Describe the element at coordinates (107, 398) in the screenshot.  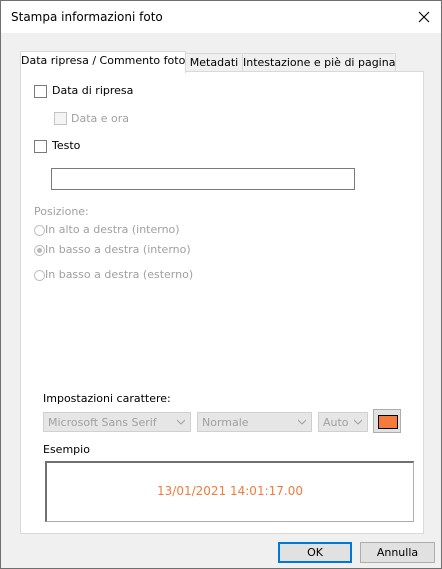
I see `font-settings-label: Impostazioni carattere:` at that location.